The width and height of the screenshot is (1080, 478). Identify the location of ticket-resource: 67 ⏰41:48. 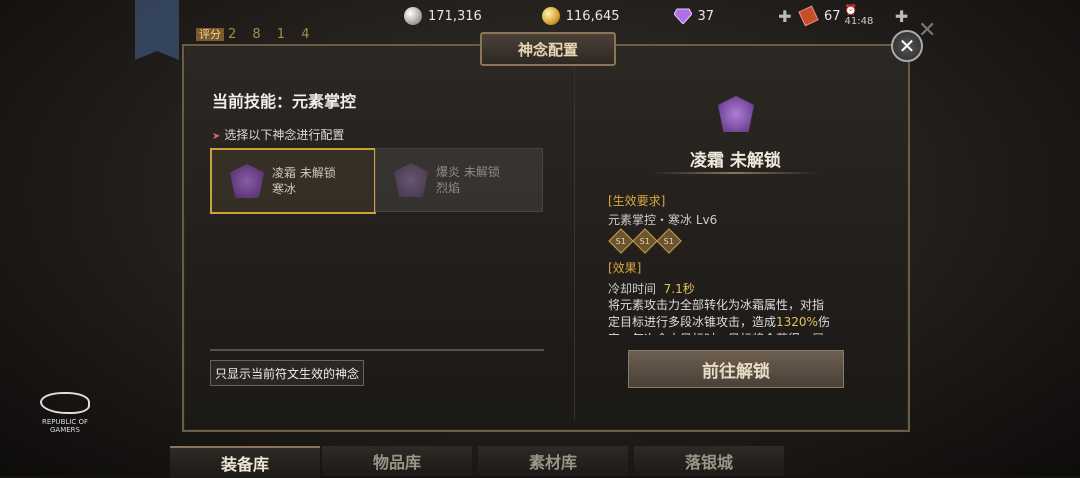
(837, 16).